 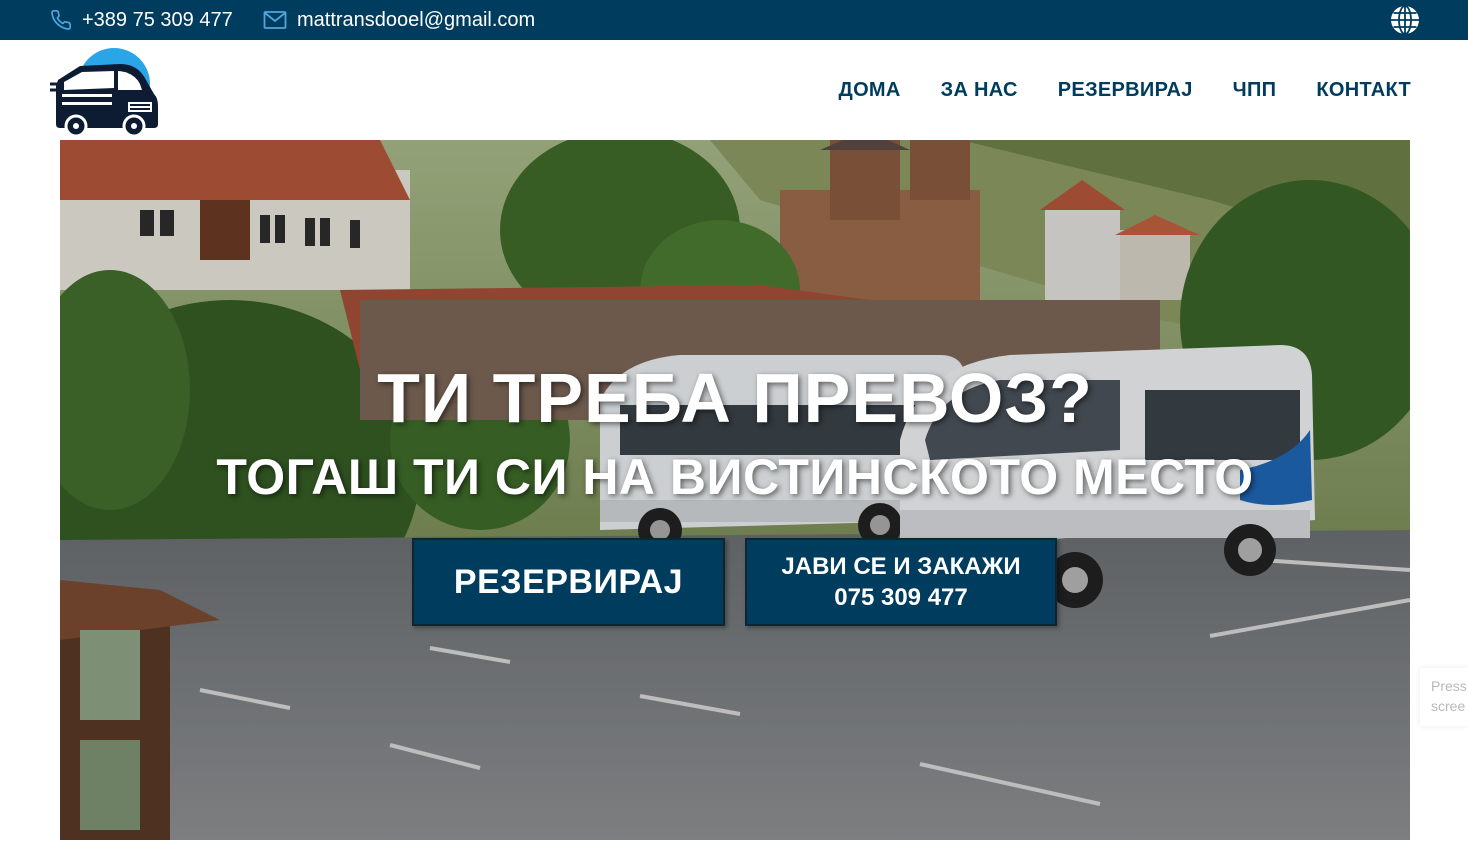 I want to click on email-link: mattransdooel@gmail.com, so click(x=399, y=20).